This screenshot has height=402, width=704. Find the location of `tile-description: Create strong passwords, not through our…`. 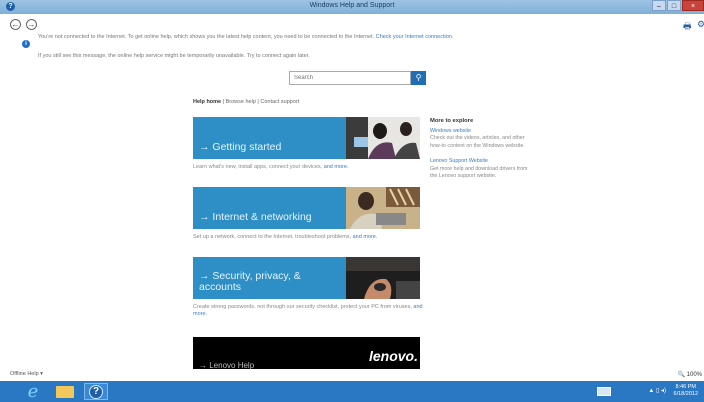

tile-description: Create strong passwords, not through our… is located at coordinates (308, 310).